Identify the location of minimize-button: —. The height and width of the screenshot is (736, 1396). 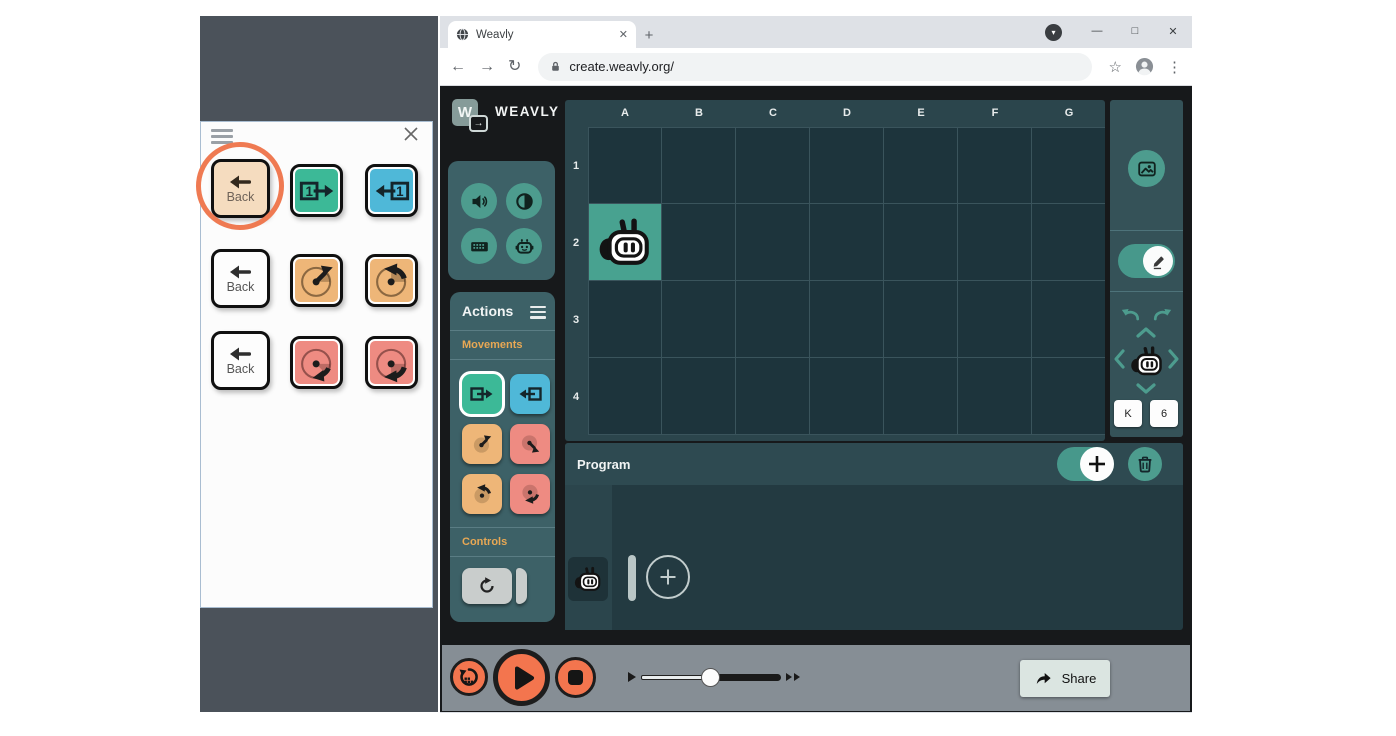
(1097, 31).